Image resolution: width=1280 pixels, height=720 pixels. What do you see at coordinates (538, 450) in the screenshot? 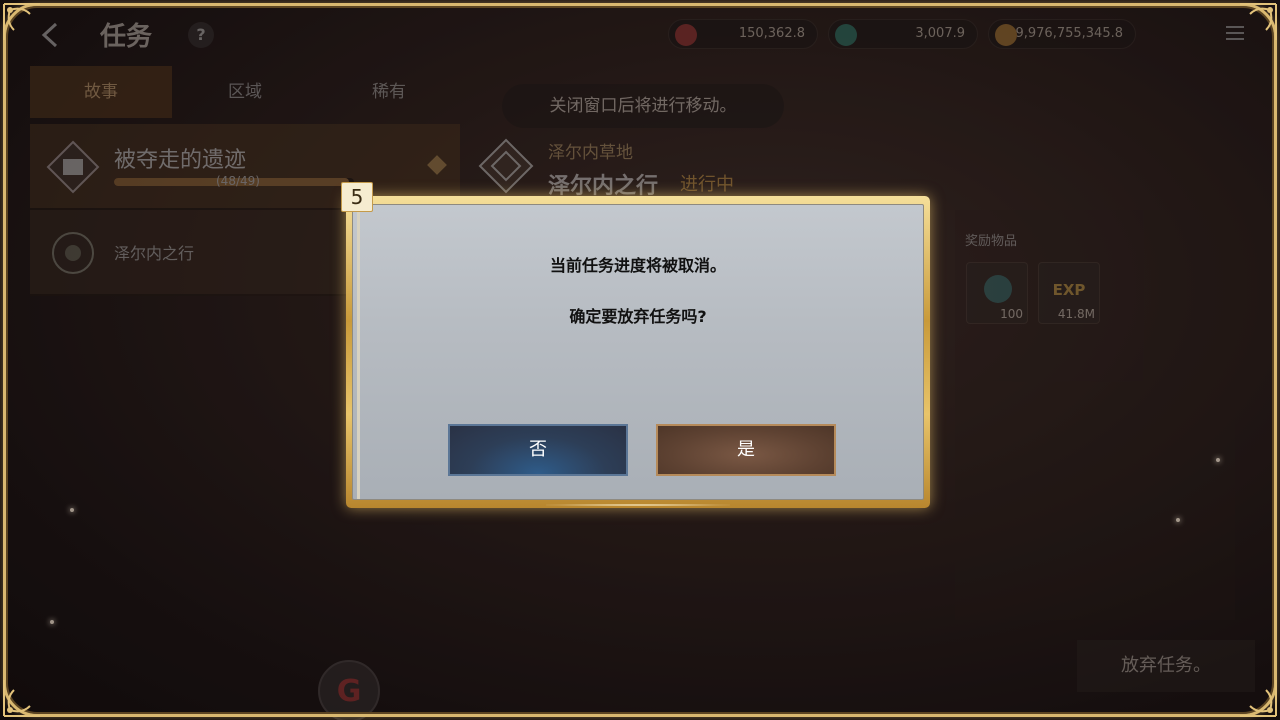
I see `no-button: 否` at bounding box center [538, 450].